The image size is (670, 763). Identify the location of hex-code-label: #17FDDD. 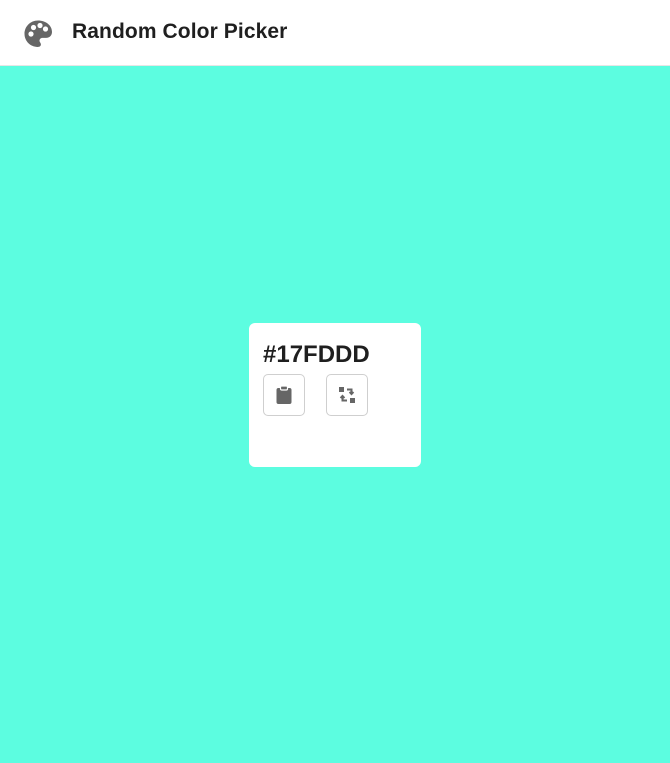
(316, 354).